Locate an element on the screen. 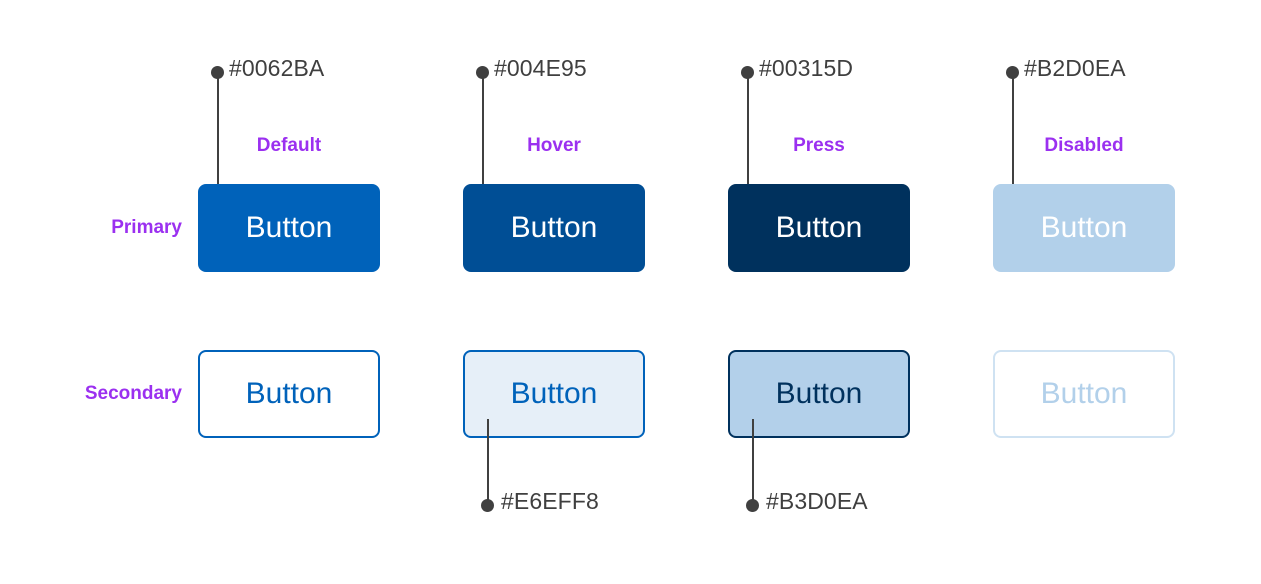 The width and height of the screenshot is (1261, 584). state-label-hover: Hover is located at coordinates (554, 145).